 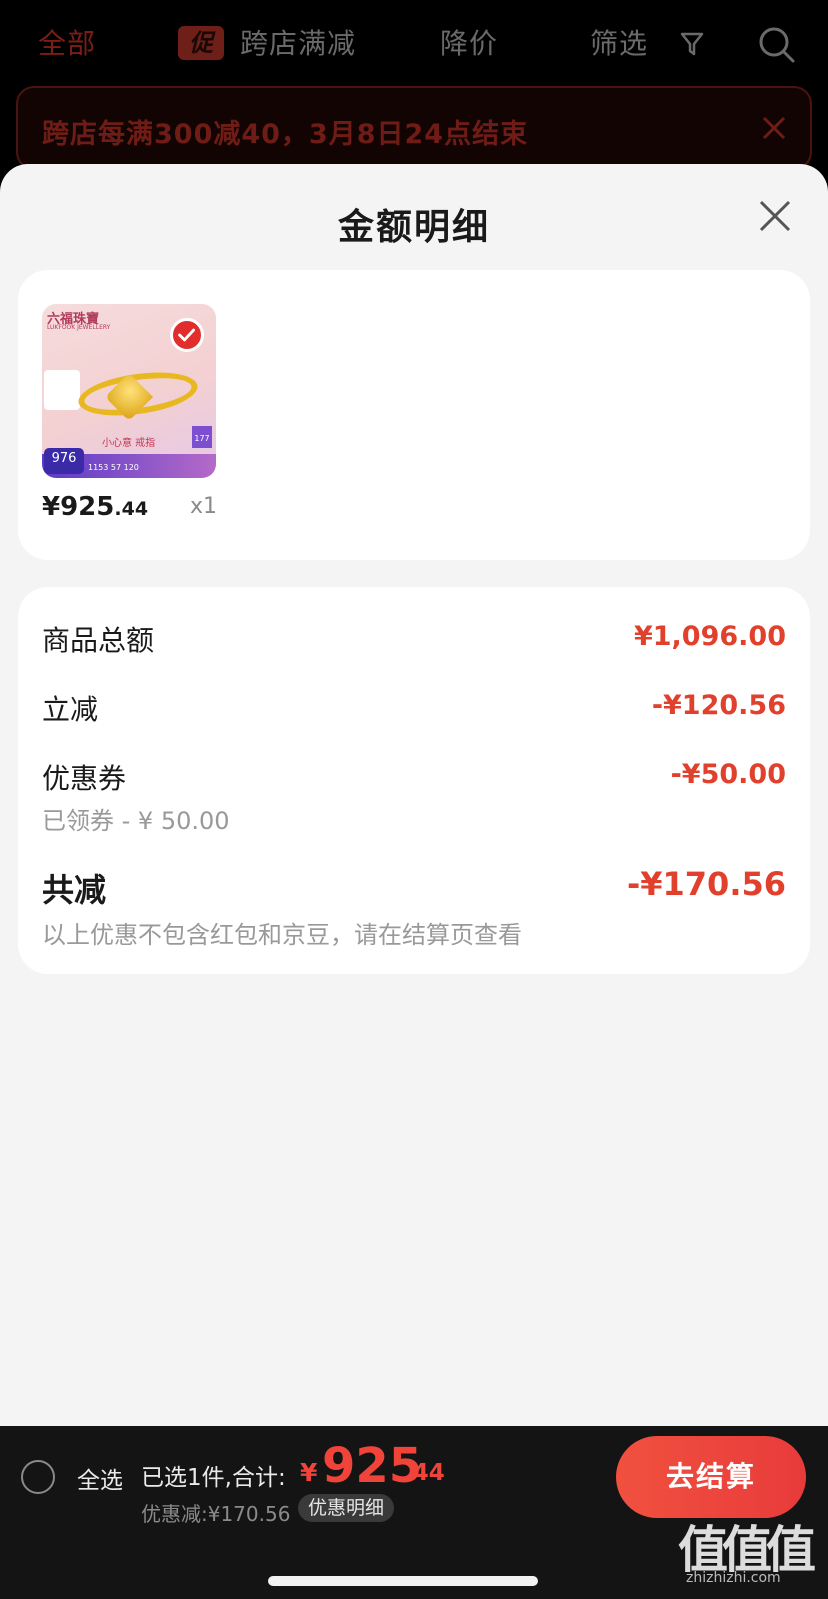 What do you see at coordinates (777, 45) in the screenshot?
I see `search-icon` at bounding box center [777, 45].